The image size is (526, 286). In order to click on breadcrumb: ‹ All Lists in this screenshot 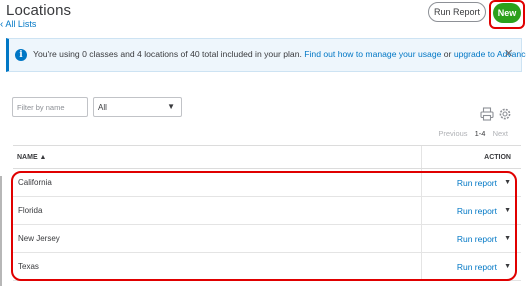, I will do `click(18, 24)`.